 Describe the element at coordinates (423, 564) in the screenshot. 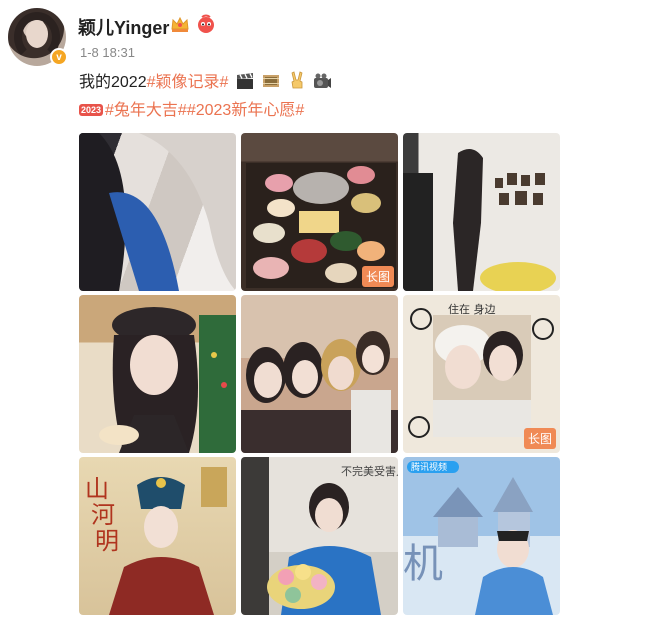

I see `svg-text: 机` at that location.